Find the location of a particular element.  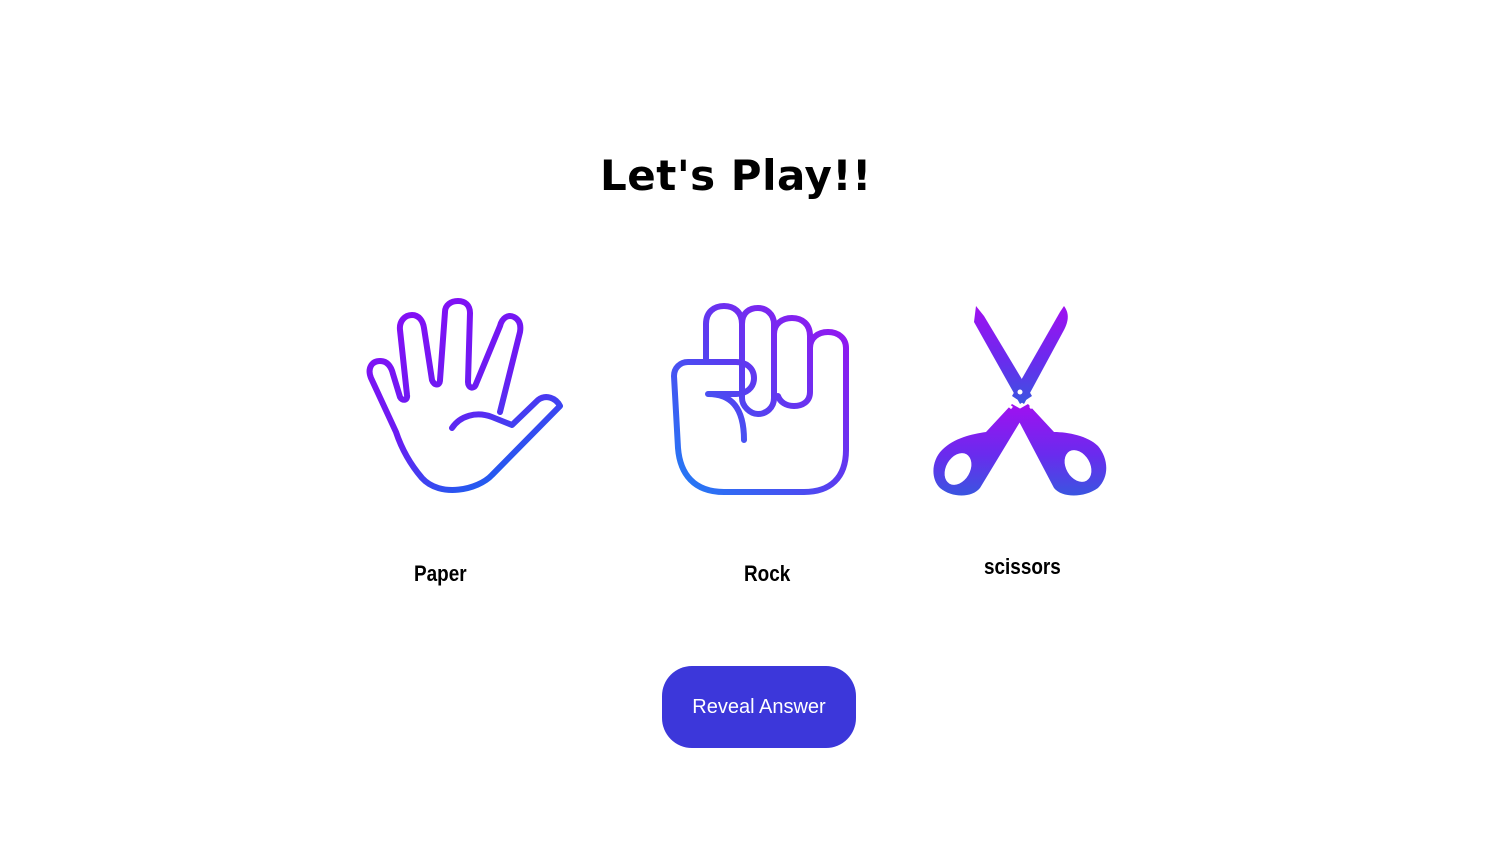

choice-label-rock: Rock is located at coordinates (767, 573).